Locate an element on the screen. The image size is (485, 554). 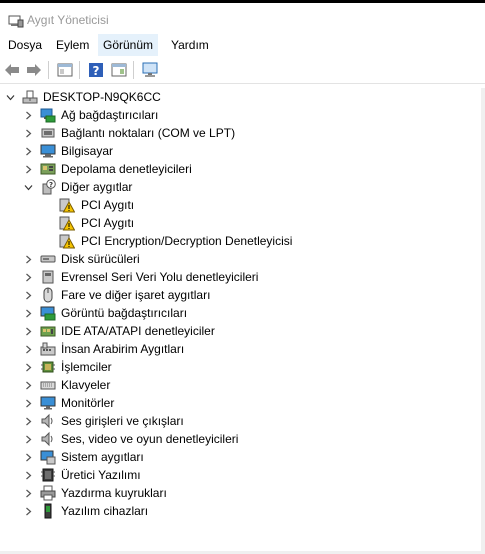
tree-category-row: Ses, video ve oyun denetleyicileri is located at coordinates (242, 439).